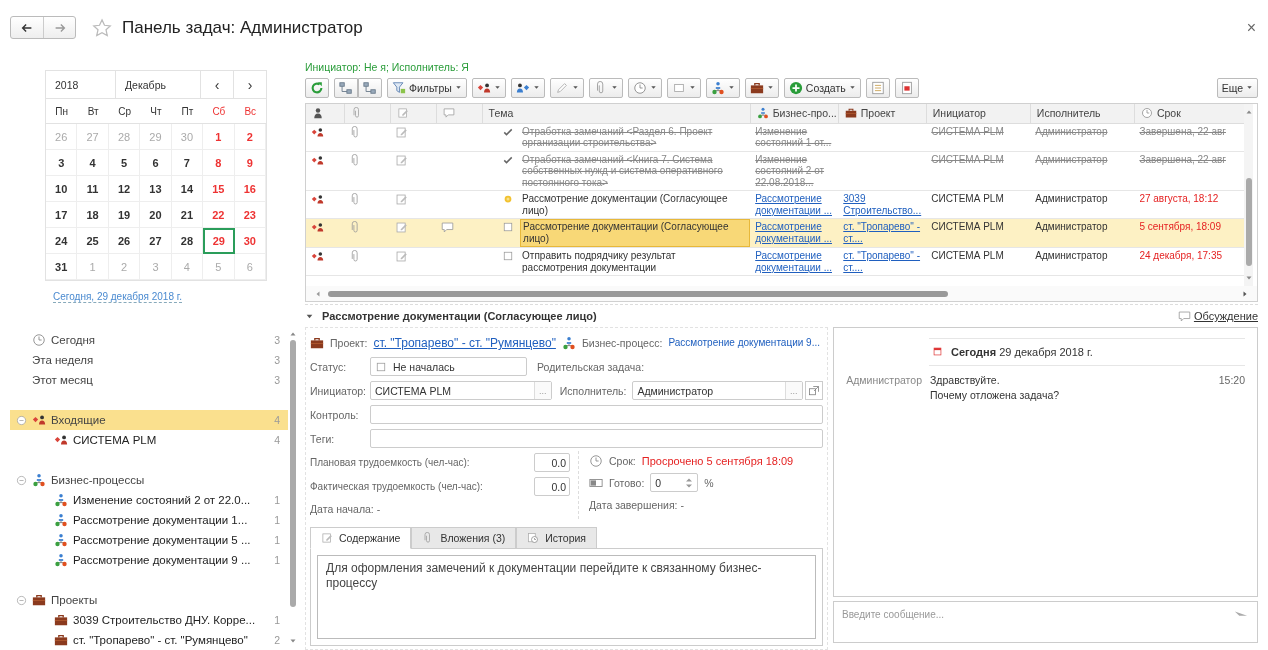 This screenshot has height=650, width=1268. I want to click on calendar-day: 10, so click(62, 189).